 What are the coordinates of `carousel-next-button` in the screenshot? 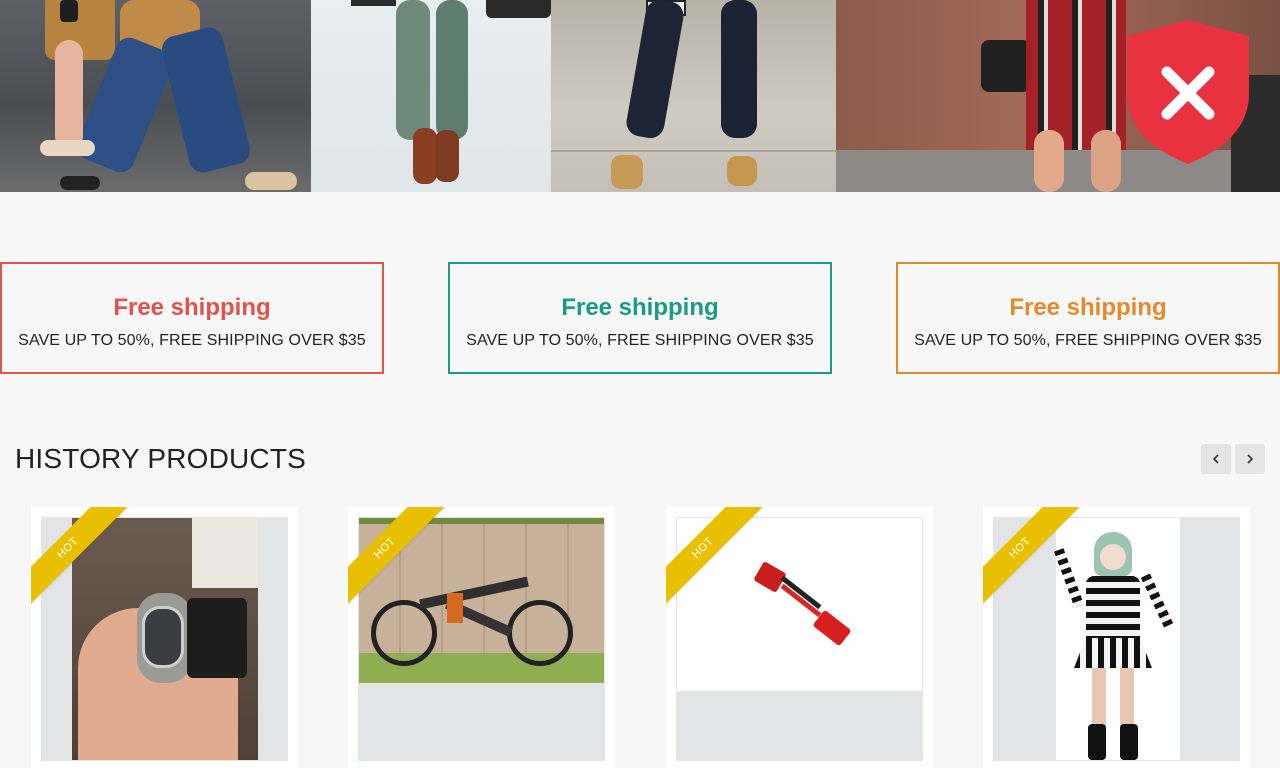 It's located at (1250, 459).